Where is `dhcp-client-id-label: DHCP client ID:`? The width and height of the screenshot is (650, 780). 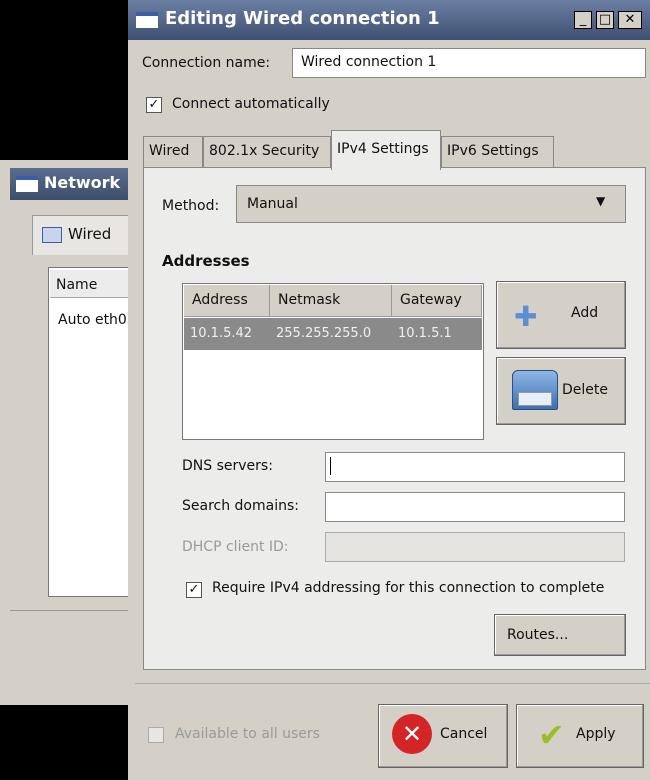
dhcp-client-id-label: DHCP client ID: is located at coordinates (235, 547).